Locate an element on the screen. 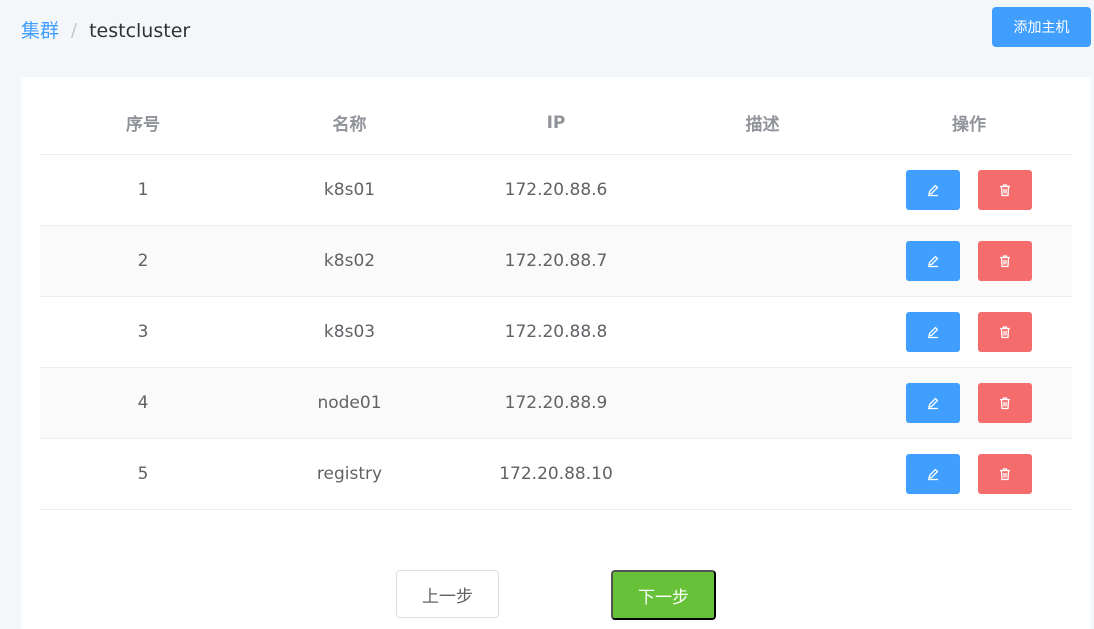  cell-name: k8s02 is located at coordinates (349, 261).